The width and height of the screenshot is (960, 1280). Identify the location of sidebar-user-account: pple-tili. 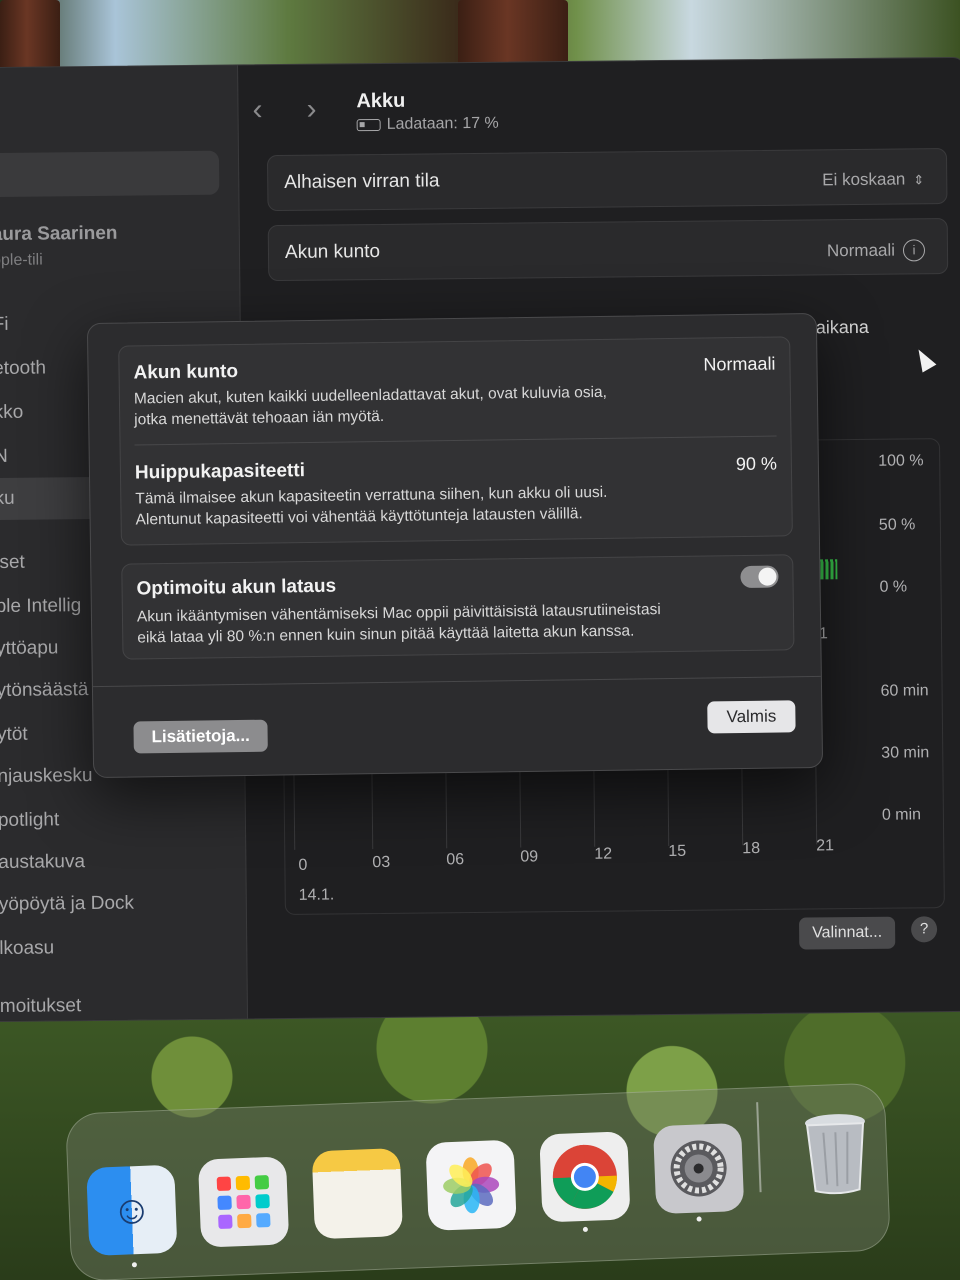
(21, 261).